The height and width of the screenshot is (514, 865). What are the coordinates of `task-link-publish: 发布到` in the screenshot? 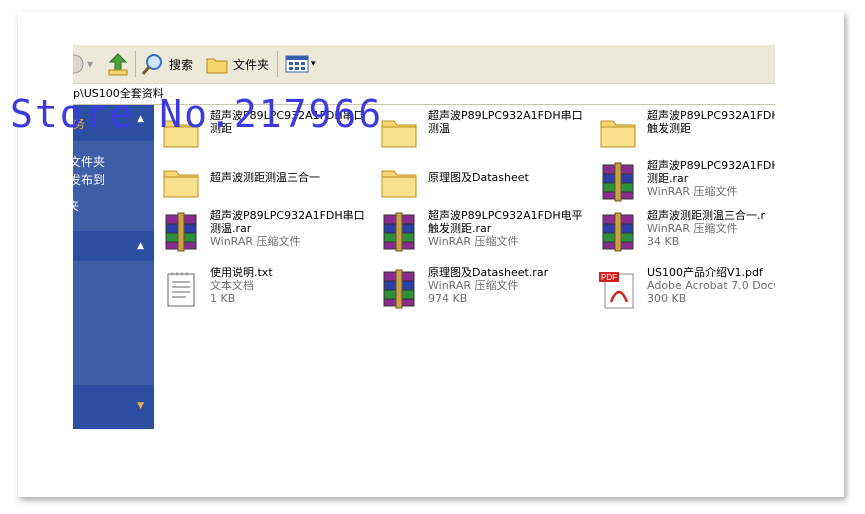 It's located at (89, 179).